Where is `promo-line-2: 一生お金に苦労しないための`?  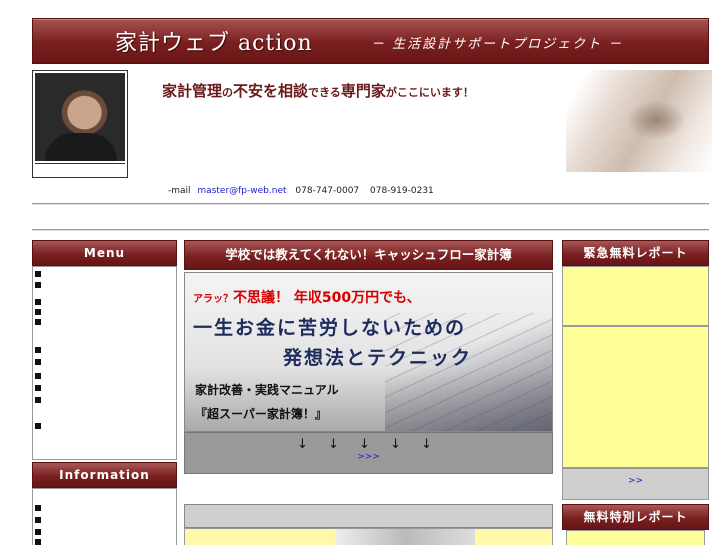
promo-line-2: 一生お金に苦労しないための is located at coordinates (330, 328).